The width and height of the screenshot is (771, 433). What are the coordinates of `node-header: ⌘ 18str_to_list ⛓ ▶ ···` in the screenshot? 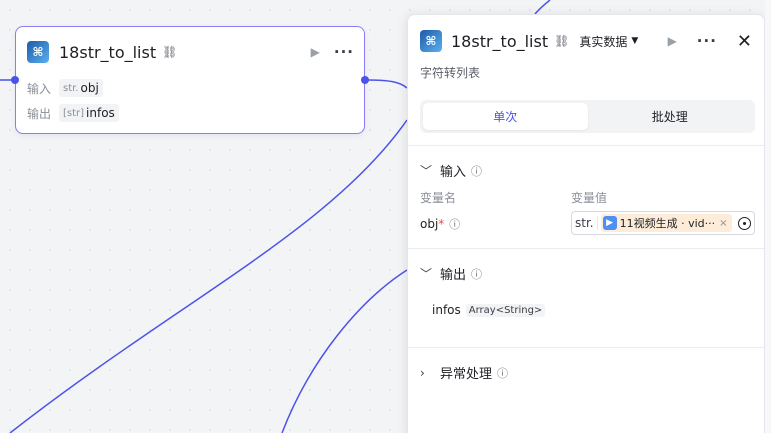 It's located at (190, 52).